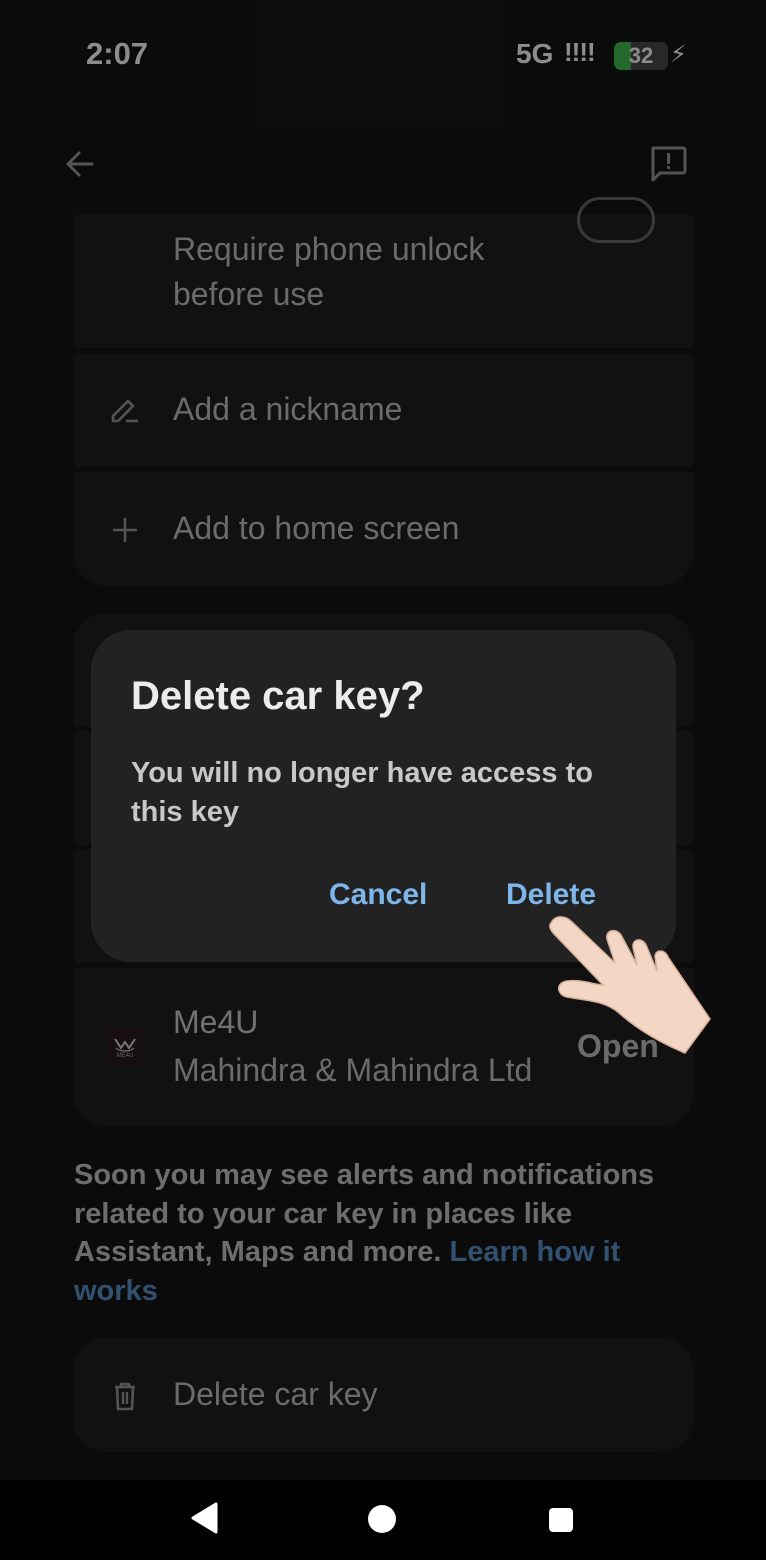 This screenshot has width=766, height=1560. I want to click on cancel-button: Cancel, so click(378, 895).